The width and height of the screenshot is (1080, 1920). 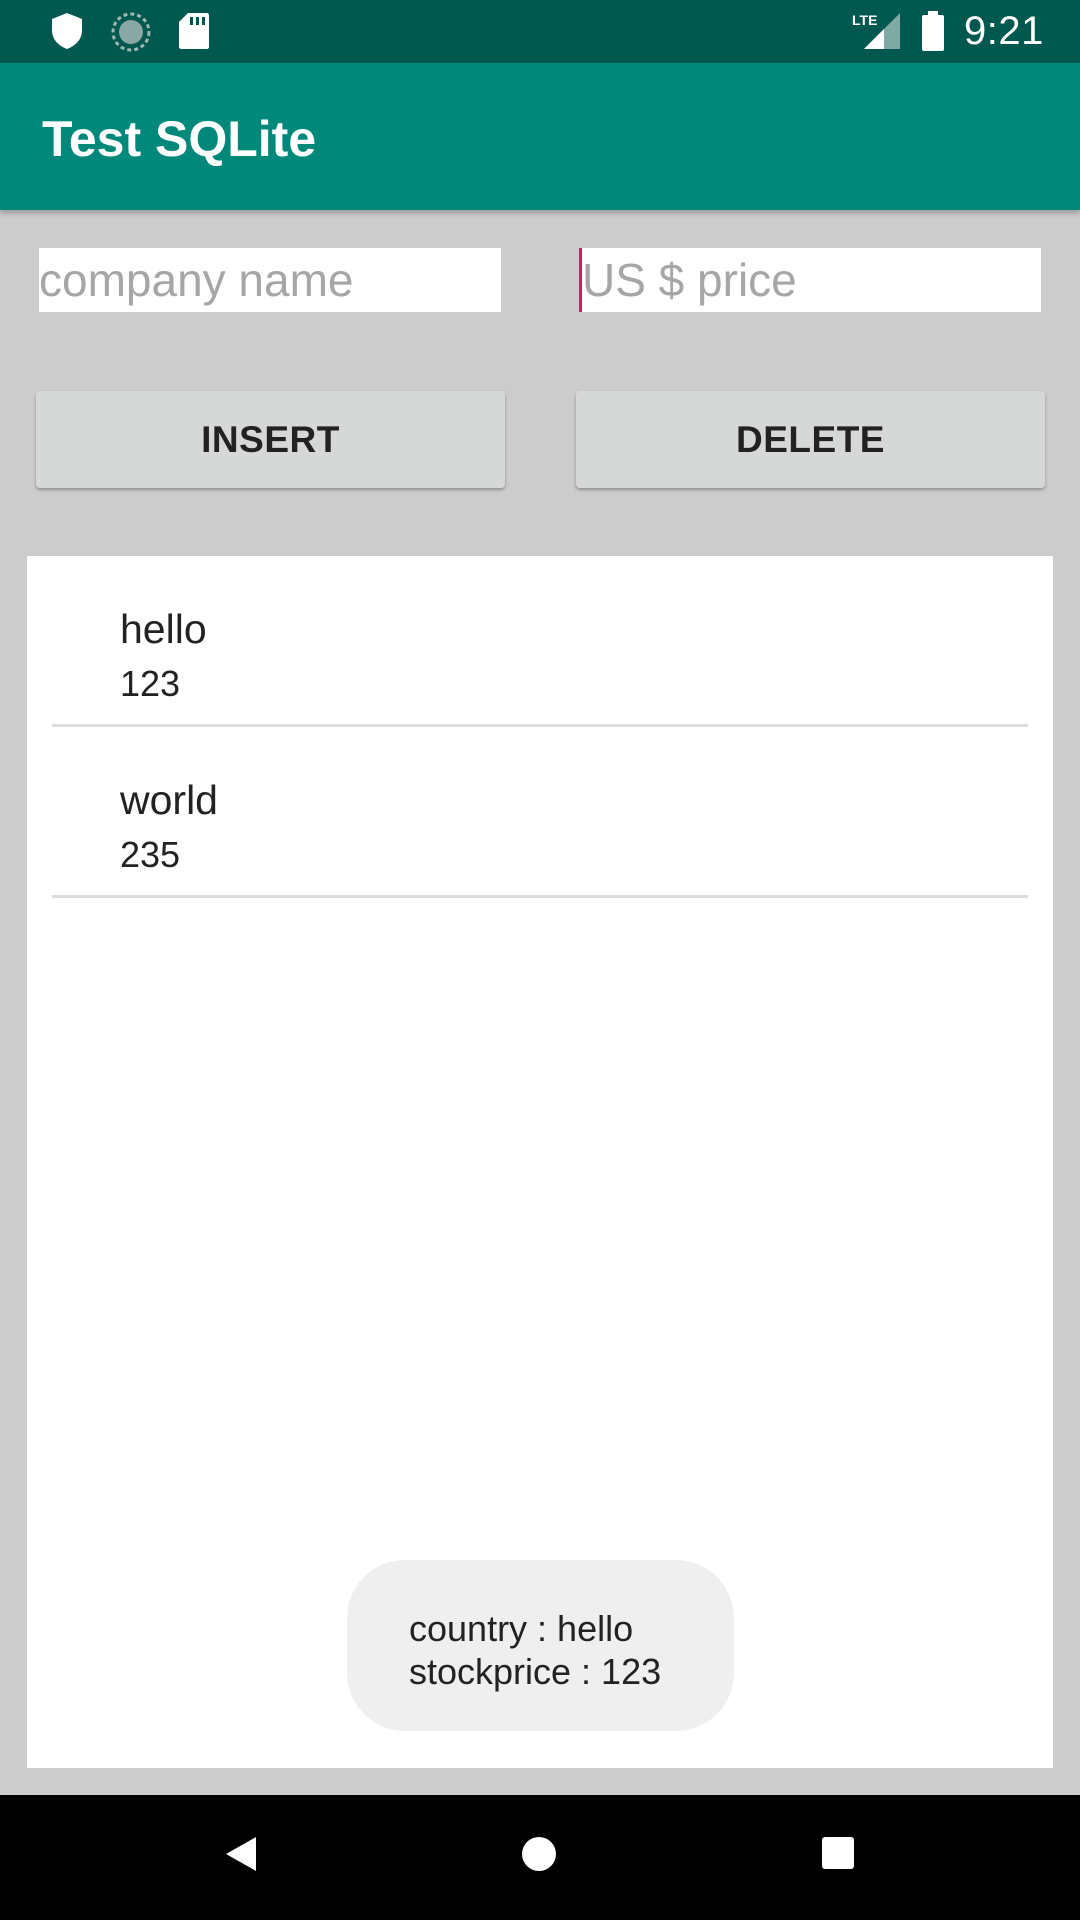 What do you see at coordinates (194, 33) in the screenshot?
I see `sd-card-icon` at bounding box center [194, 33].